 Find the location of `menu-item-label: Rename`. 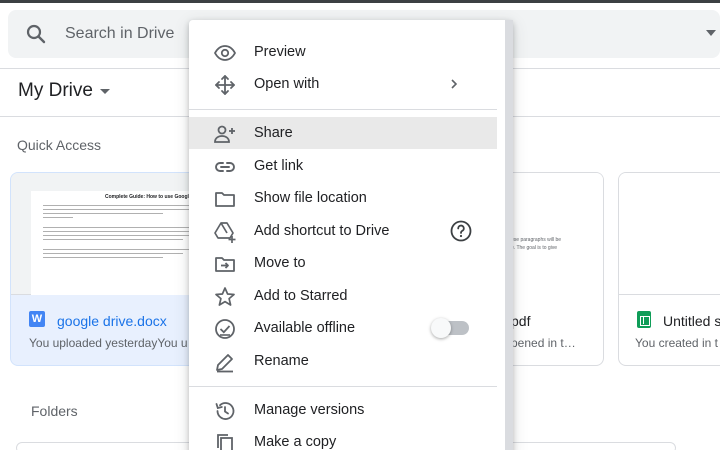

menu-item-label: Rename is located at coordinates (281, 361).